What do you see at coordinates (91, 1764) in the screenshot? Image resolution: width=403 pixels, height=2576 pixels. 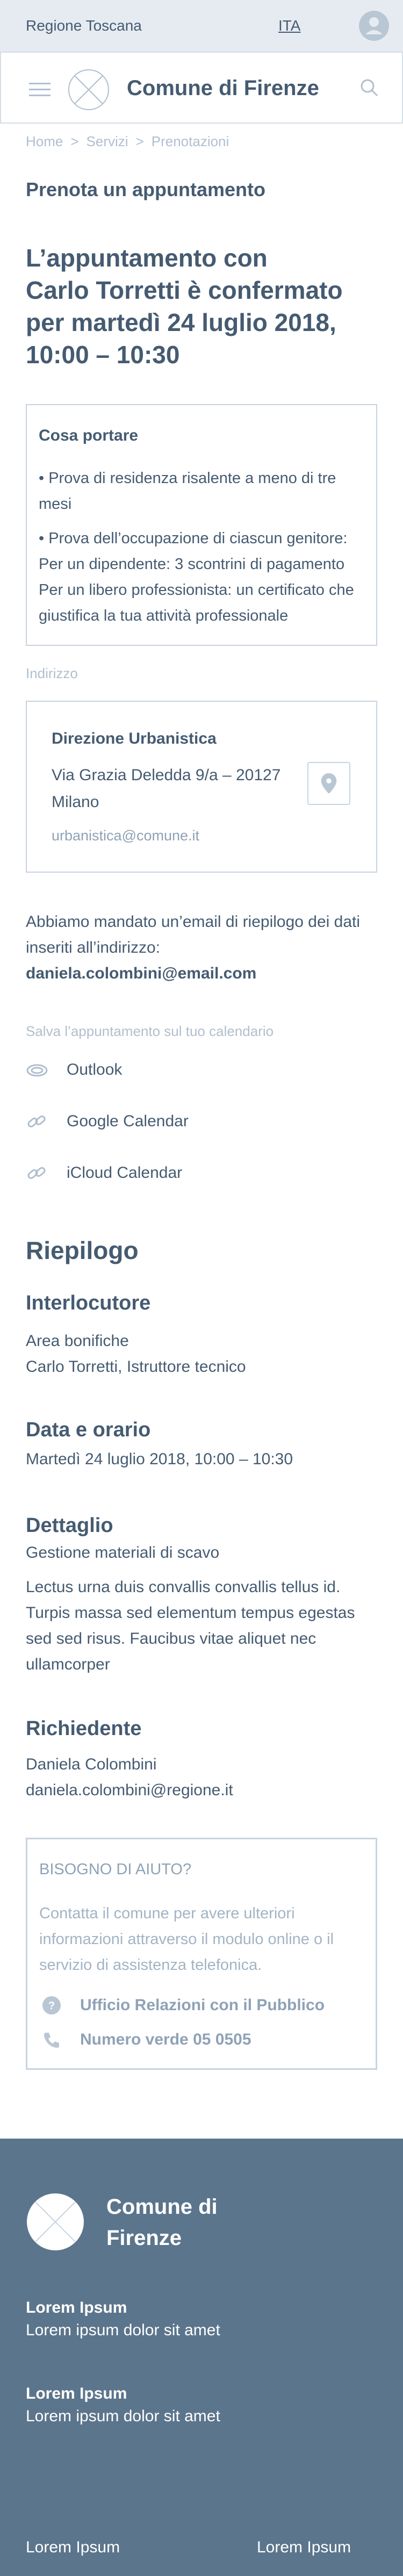 I see `applicant-name: Daniela Colombini` at bounding box center [91, 1764].